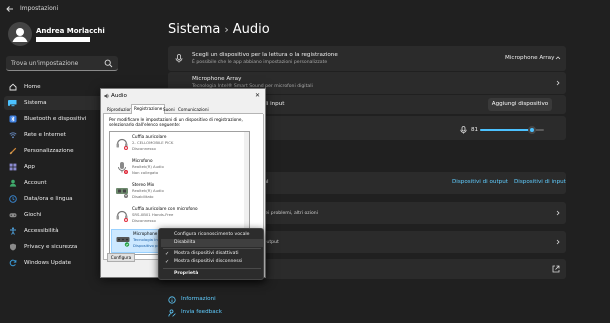  Describe the element at coordinates (251, 29) in the screenshot. I see `breadcrumb-current: Audio` at that location.